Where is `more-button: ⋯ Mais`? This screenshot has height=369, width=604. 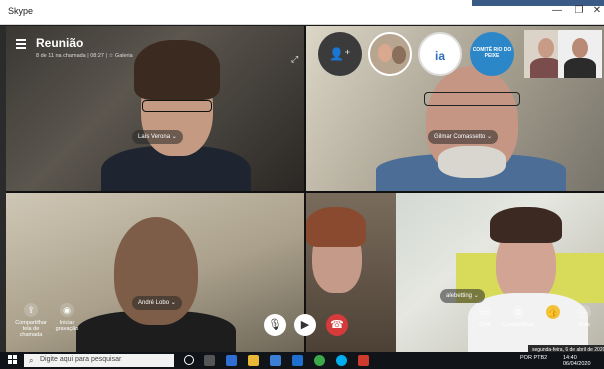
more-button: ⋯ Mais is located at coordinates (584, 316).